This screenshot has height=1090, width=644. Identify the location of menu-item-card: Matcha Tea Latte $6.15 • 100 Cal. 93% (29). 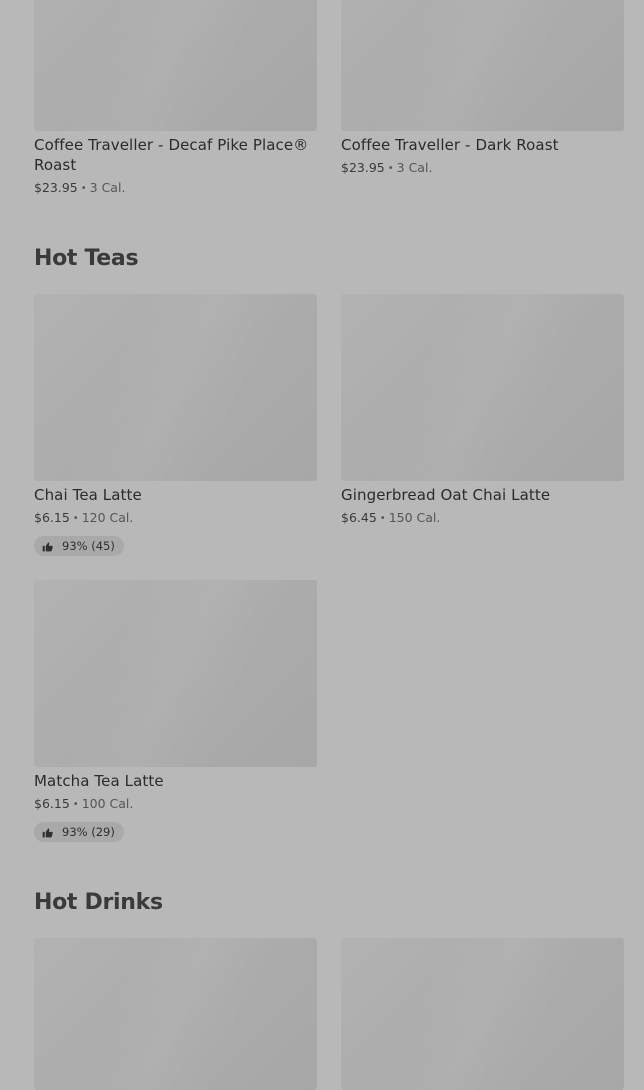
(175, 711).